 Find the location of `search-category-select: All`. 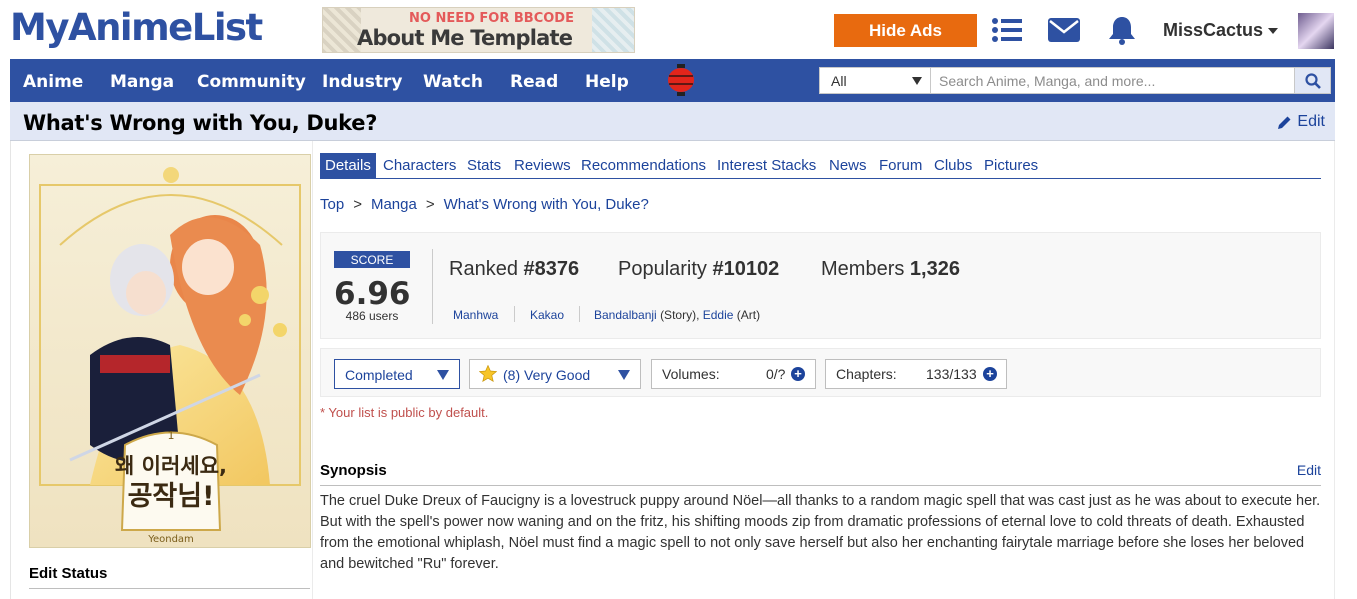

search-category-select: All is located at coordinates (875, 80).